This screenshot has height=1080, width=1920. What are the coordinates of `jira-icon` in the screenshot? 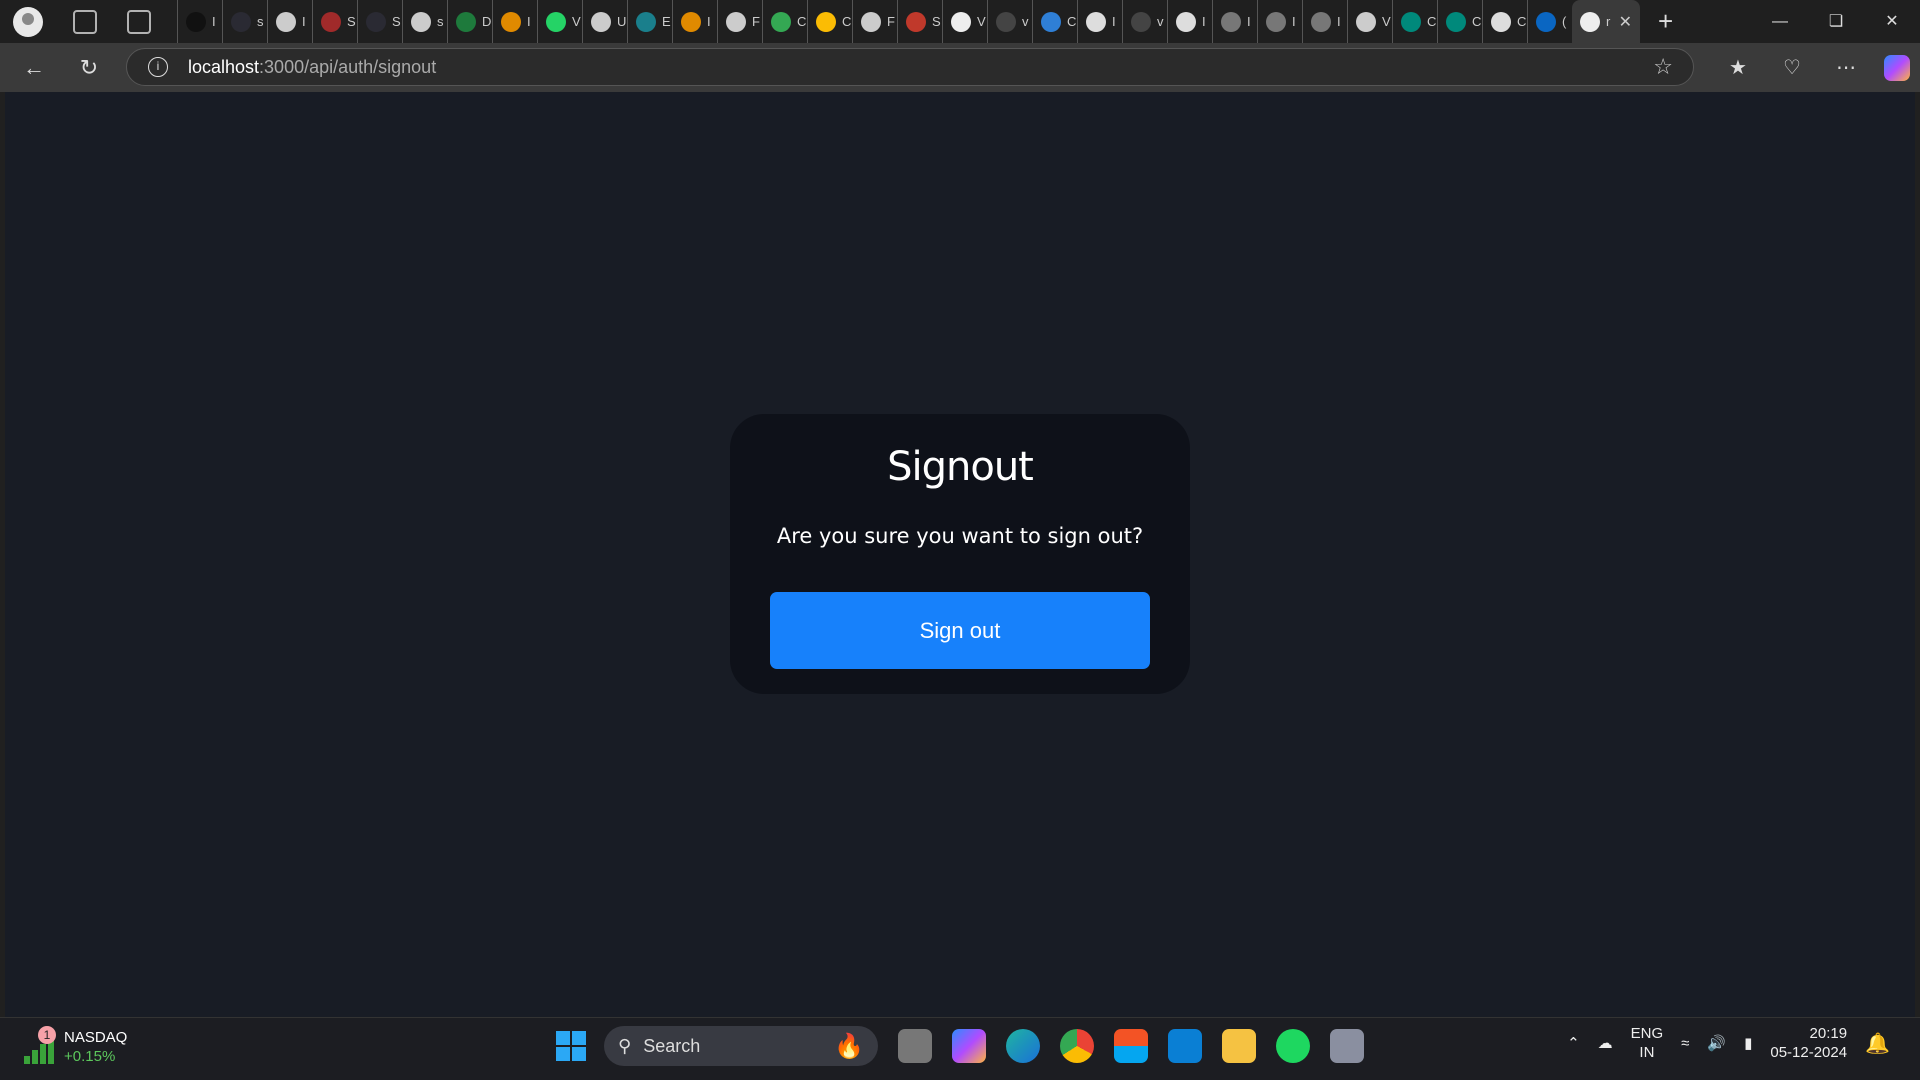 It's located at (1051, 21).